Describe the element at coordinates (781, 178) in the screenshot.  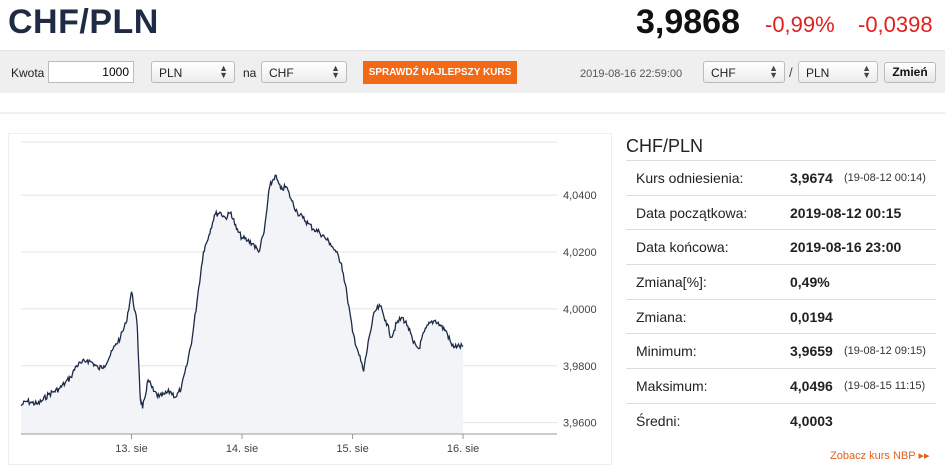
I see `stats-row: Kurs odniesienia: 3,9674 (19-08-12 00:14)` at that location.